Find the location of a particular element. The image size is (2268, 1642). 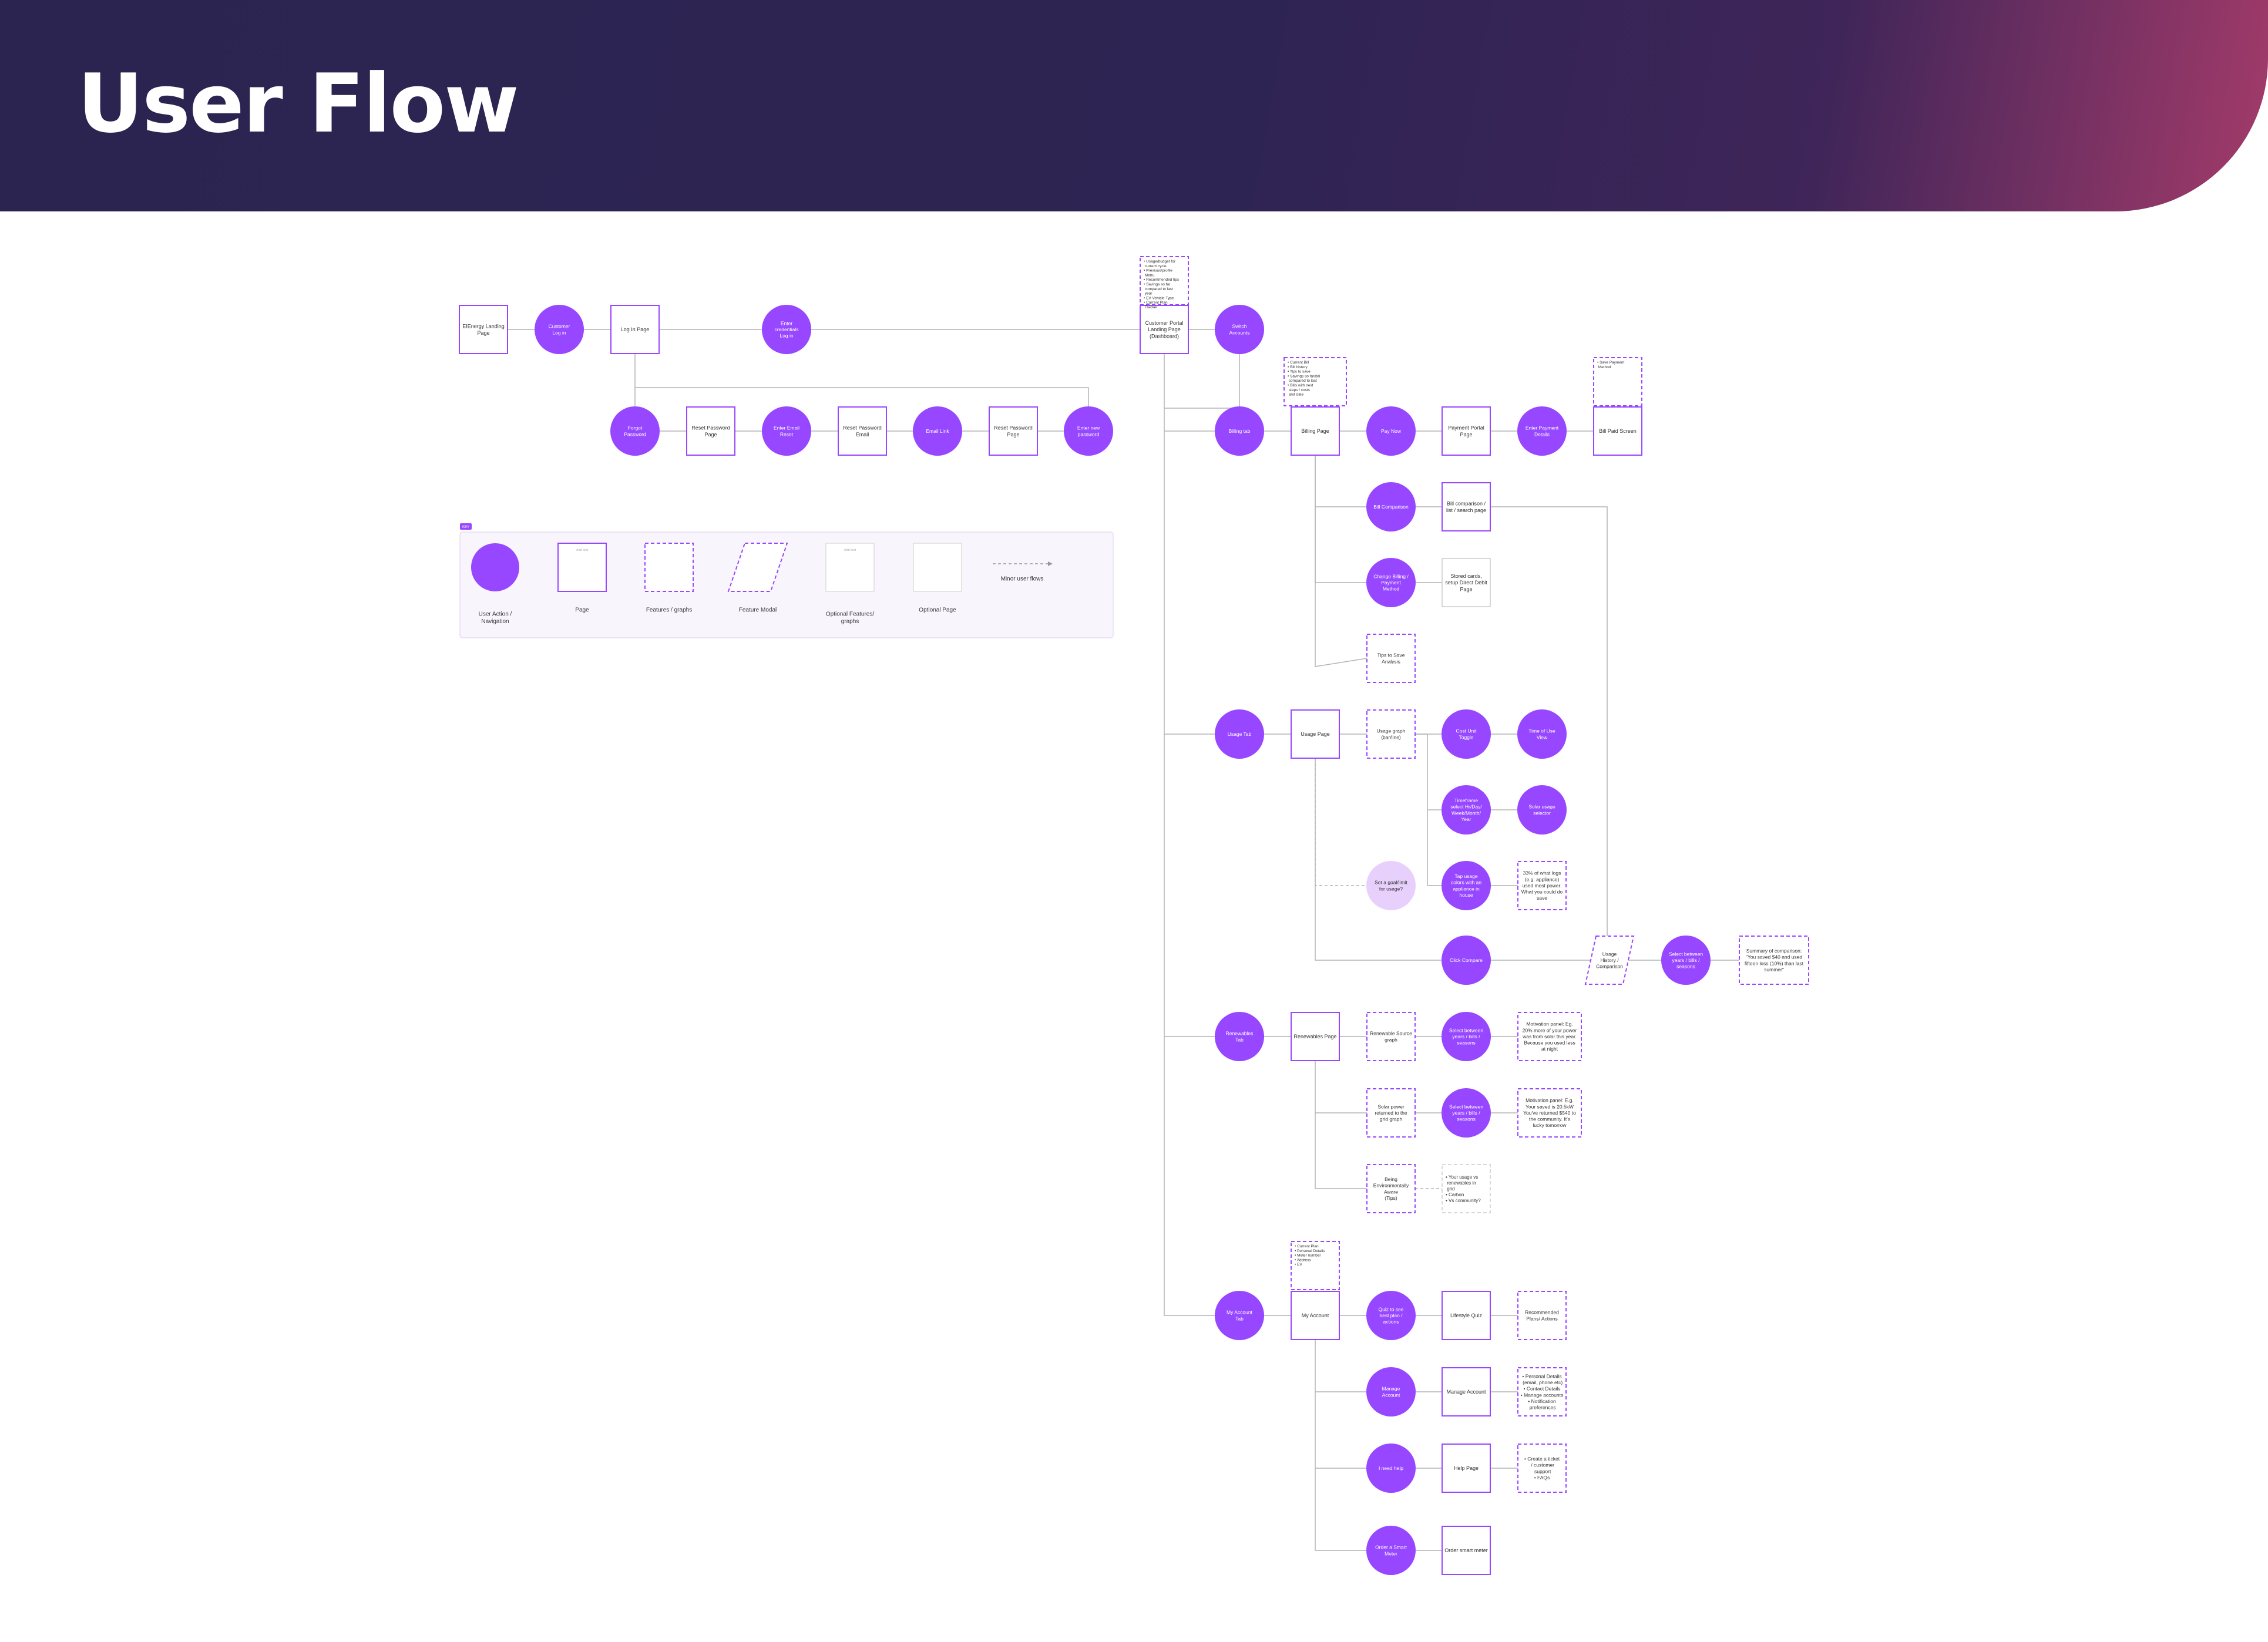

legend-label: Features / graphs is located at coordinates (669, 610).